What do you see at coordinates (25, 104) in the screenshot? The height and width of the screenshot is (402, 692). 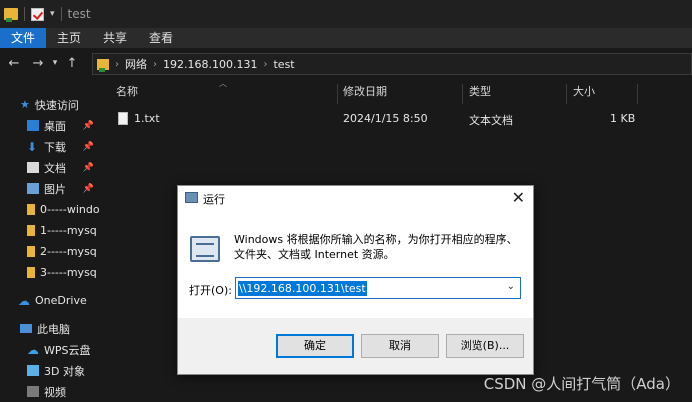 I see `star-icon: ★` at bounding box center [25, 104].